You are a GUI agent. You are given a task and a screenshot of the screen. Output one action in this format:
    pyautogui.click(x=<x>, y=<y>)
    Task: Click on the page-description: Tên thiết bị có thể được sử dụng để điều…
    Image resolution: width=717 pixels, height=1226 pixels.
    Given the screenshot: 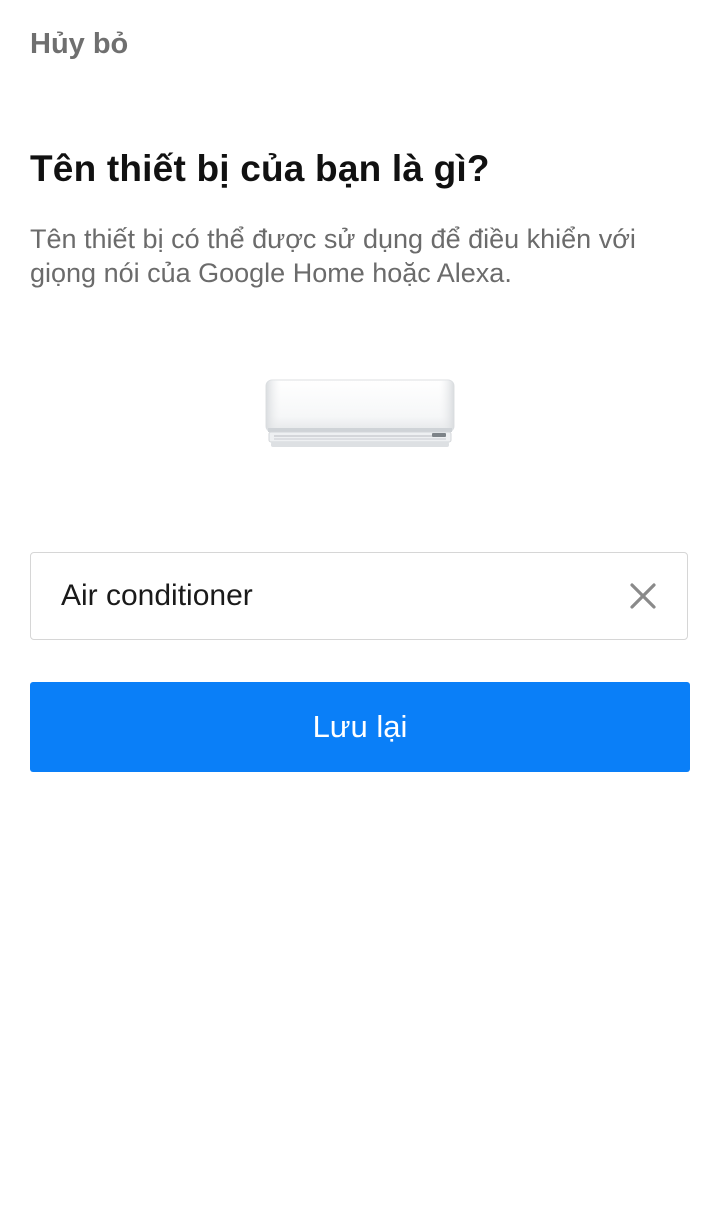 What is the action you would take?
    pyautogui.click(x=333, y=256)
    